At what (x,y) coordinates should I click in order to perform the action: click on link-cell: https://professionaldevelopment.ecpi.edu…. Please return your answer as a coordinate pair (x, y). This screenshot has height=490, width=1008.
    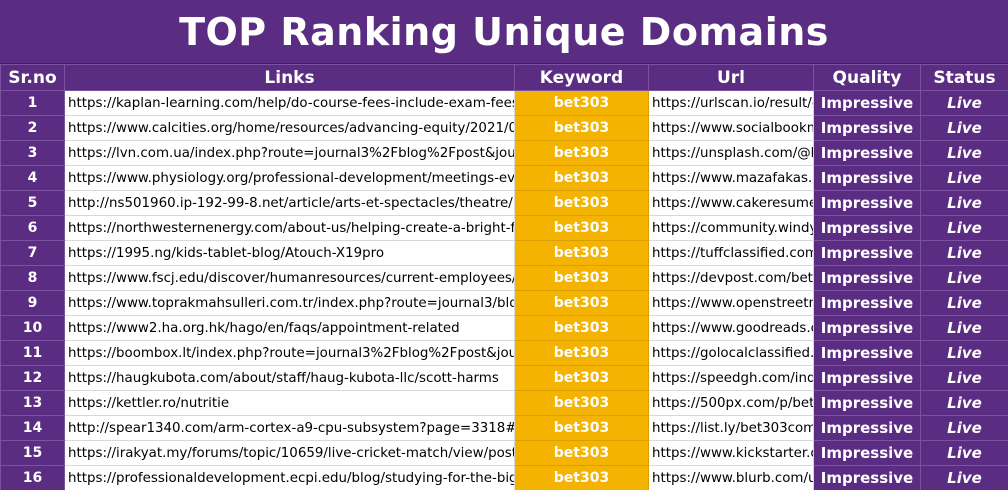
    Looking at the image, I should click on (289, 477).